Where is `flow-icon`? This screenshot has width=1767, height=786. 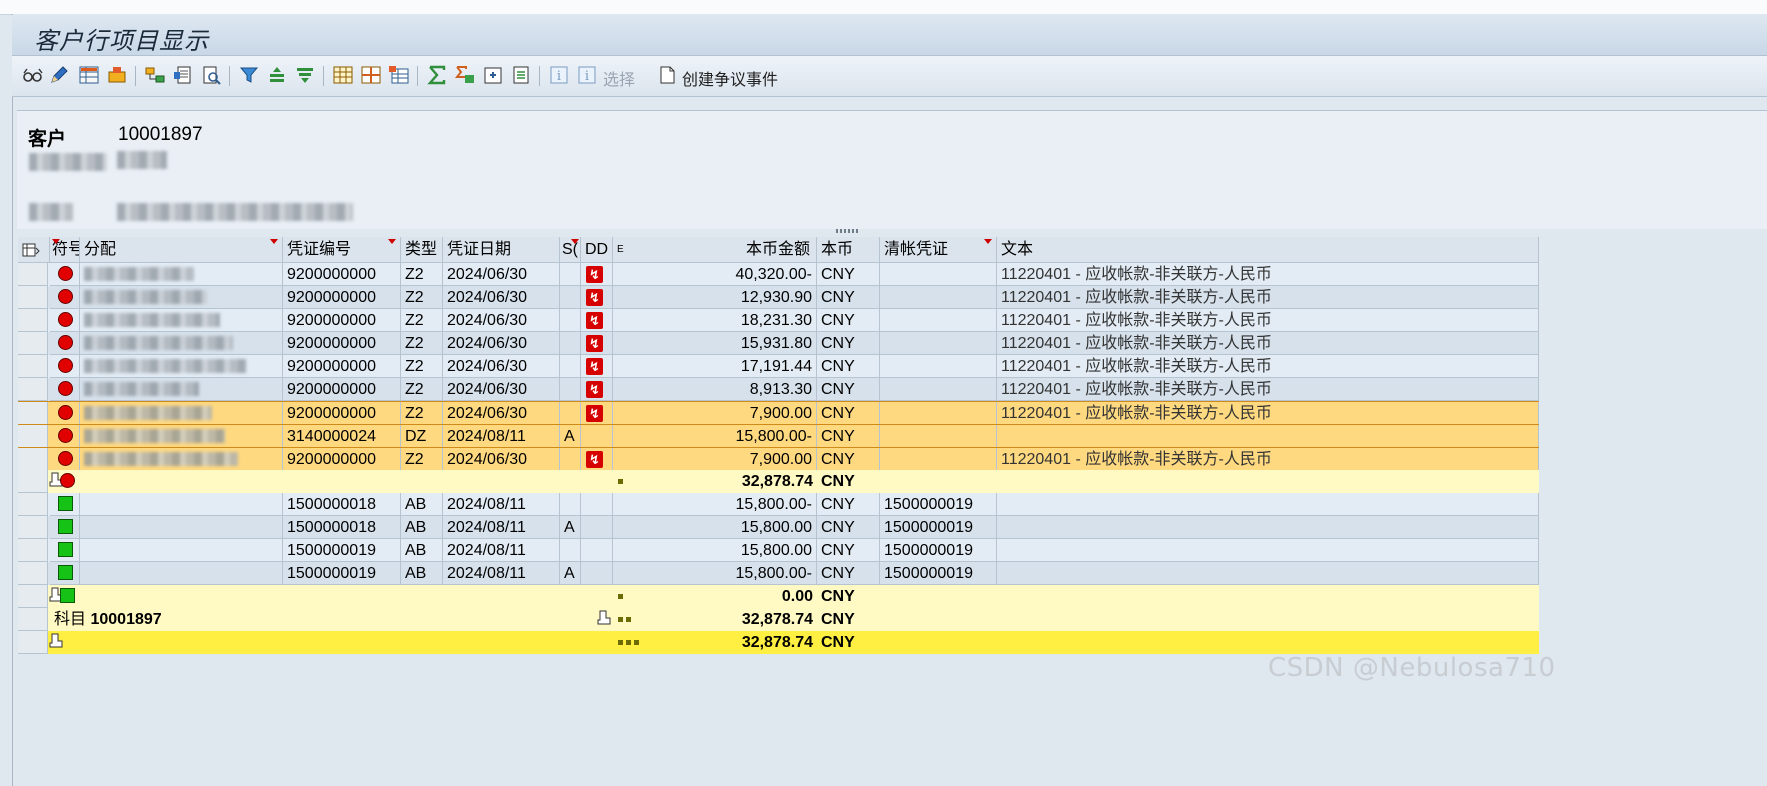
flow-icon is located at coordinates (155, 75).